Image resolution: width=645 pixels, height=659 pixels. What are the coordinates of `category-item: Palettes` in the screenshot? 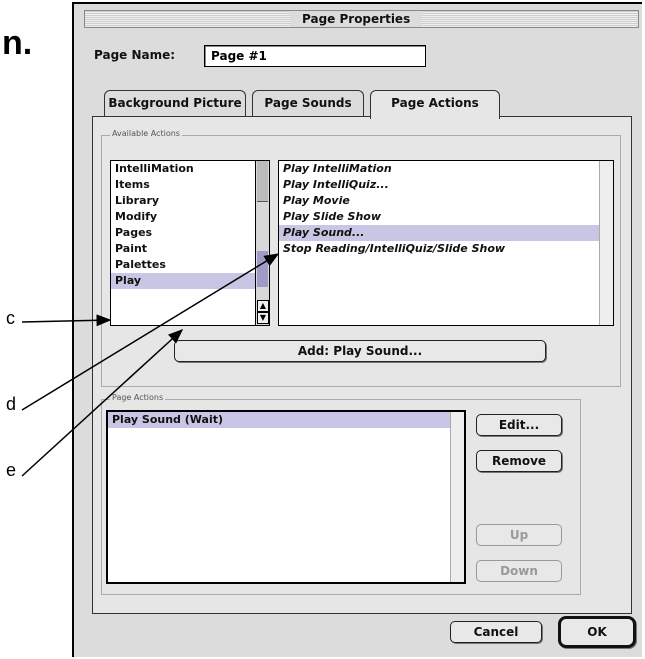 It's located at (190, 265).